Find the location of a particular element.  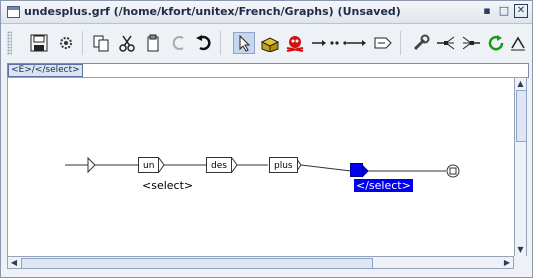

horizontal-scrollbar: ◀ ▶ is located at coordinates (260, 262).